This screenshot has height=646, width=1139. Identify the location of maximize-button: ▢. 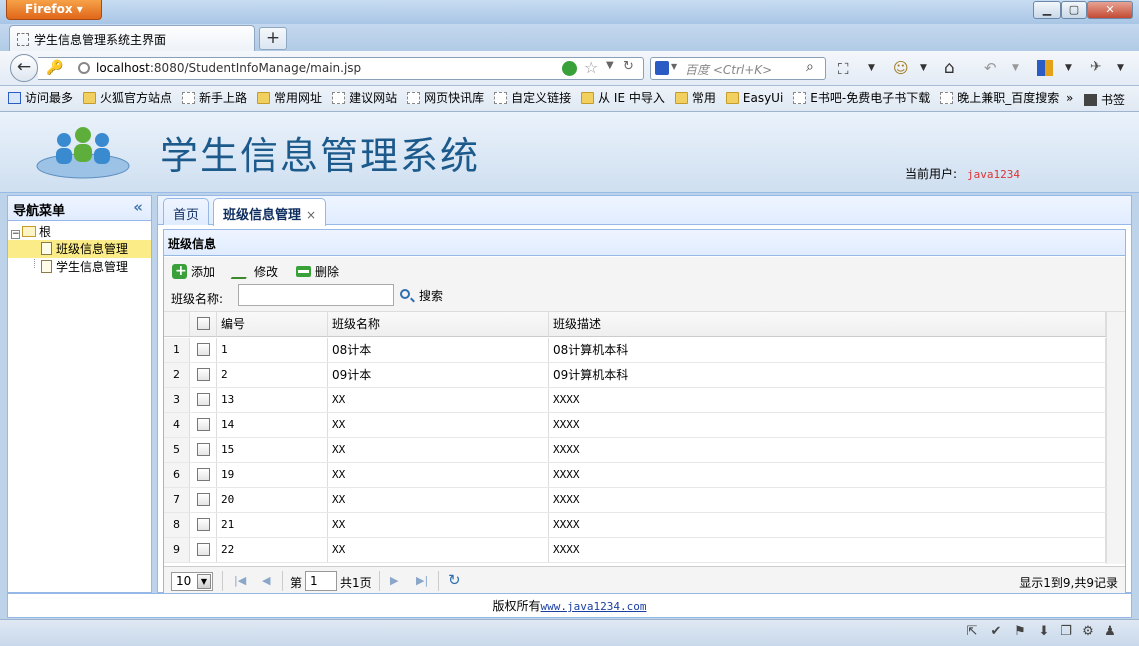
(1074, 10).